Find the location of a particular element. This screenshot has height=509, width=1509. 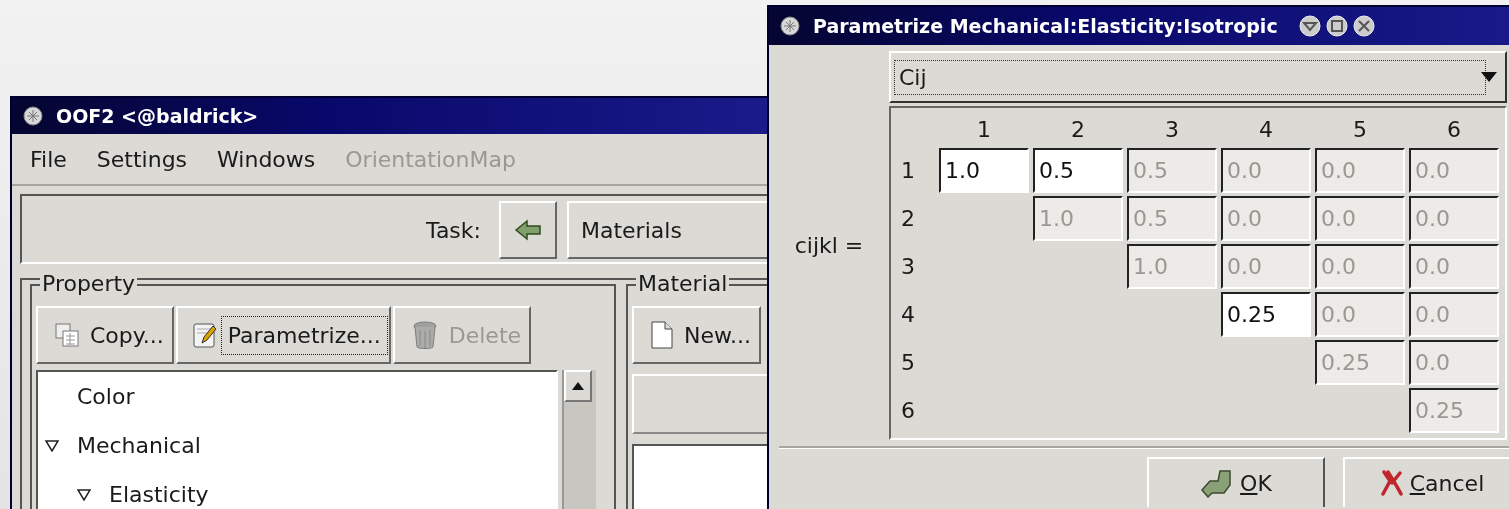

menu-item: Settings is located at coordinates (142, 159).